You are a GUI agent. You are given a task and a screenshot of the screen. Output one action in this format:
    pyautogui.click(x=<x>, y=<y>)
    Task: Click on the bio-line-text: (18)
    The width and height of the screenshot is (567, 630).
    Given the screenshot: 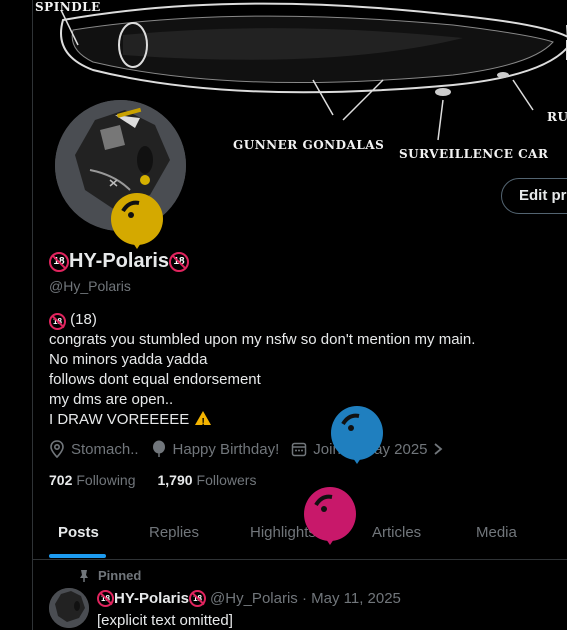 What is the action you would take?
    pyautogui.click(x=83, y=319)
    